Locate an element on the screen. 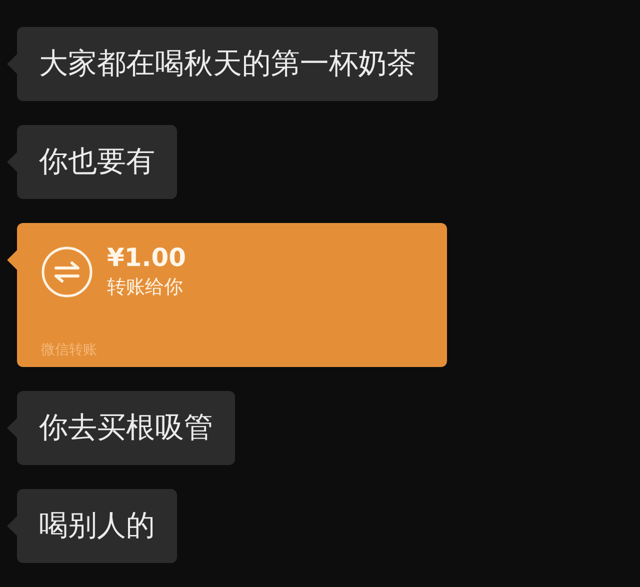  message-bubble: 喝别人的 is located at coordinates (97, 526).